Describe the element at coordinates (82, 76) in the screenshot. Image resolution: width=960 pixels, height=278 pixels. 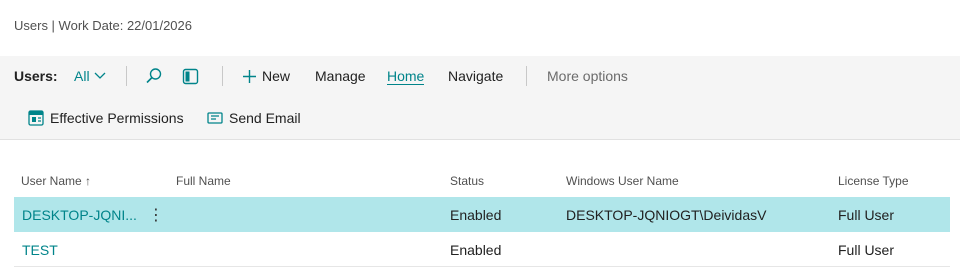
I see `view-filter-label: All` at that location.